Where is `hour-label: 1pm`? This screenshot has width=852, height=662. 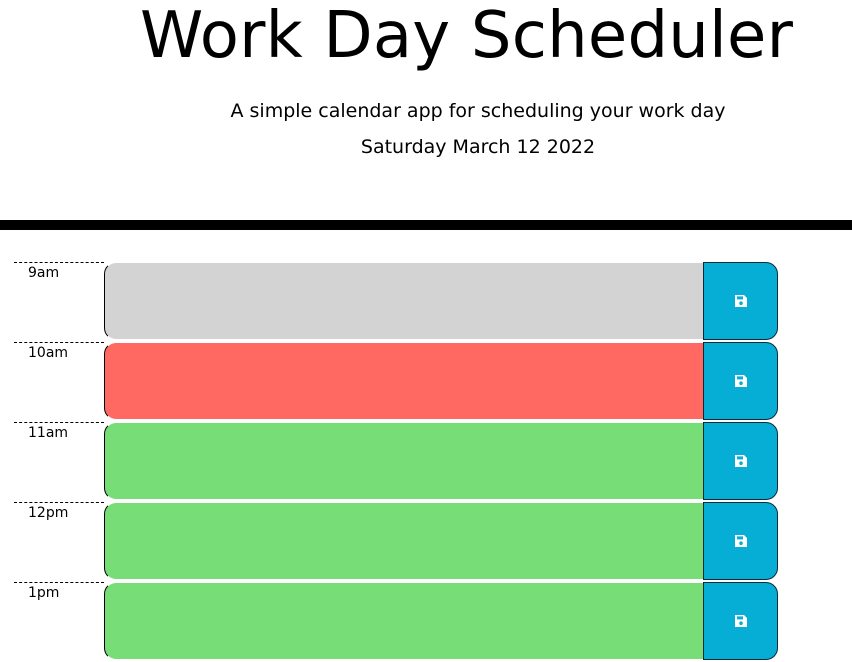
hour-label: 1pm is located at coordinates (59, 621).